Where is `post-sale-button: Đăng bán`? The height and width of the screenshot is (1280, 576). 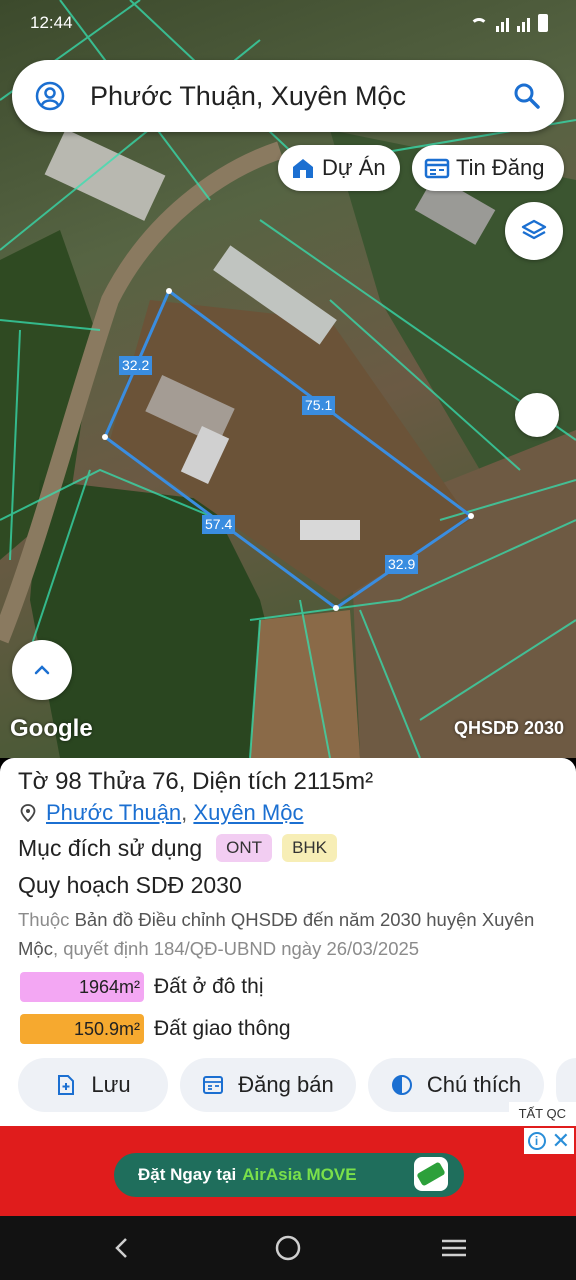
post-sale-button: Đăng bán is located at coordinates (268, 1085).